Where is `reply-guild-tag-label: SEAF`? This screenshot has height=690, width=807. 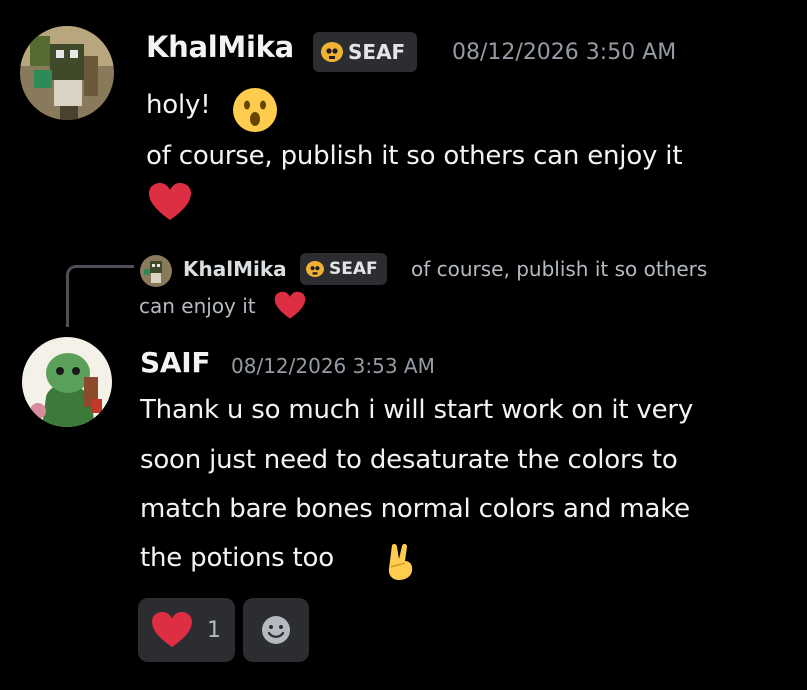
reply-guild-tag-label: SEAF is located at coordinates (353, 269).